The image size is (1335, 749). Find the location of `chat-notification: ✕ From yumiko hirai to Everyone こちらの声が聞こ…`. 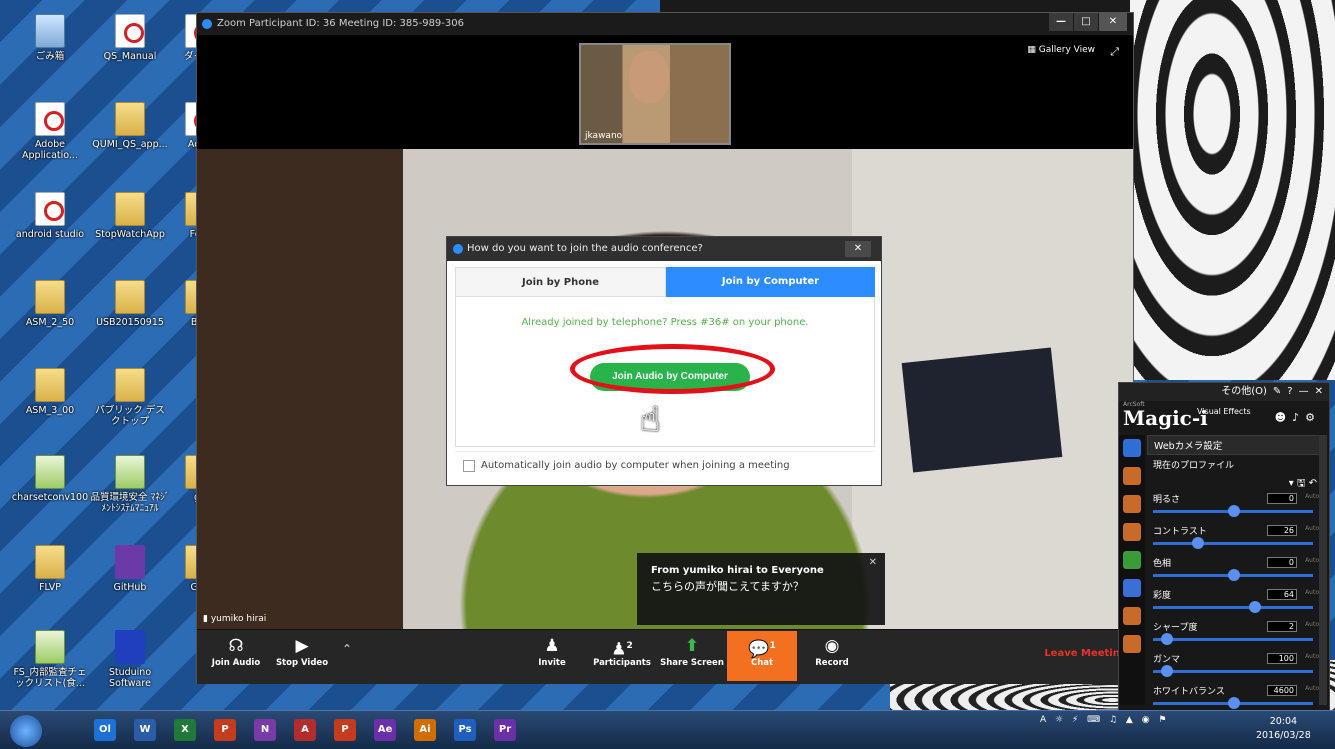

chat-notification: ✕ From yumiko hirai to Everyone こちらの声が聞こ… is located at coordinates (761, 589).